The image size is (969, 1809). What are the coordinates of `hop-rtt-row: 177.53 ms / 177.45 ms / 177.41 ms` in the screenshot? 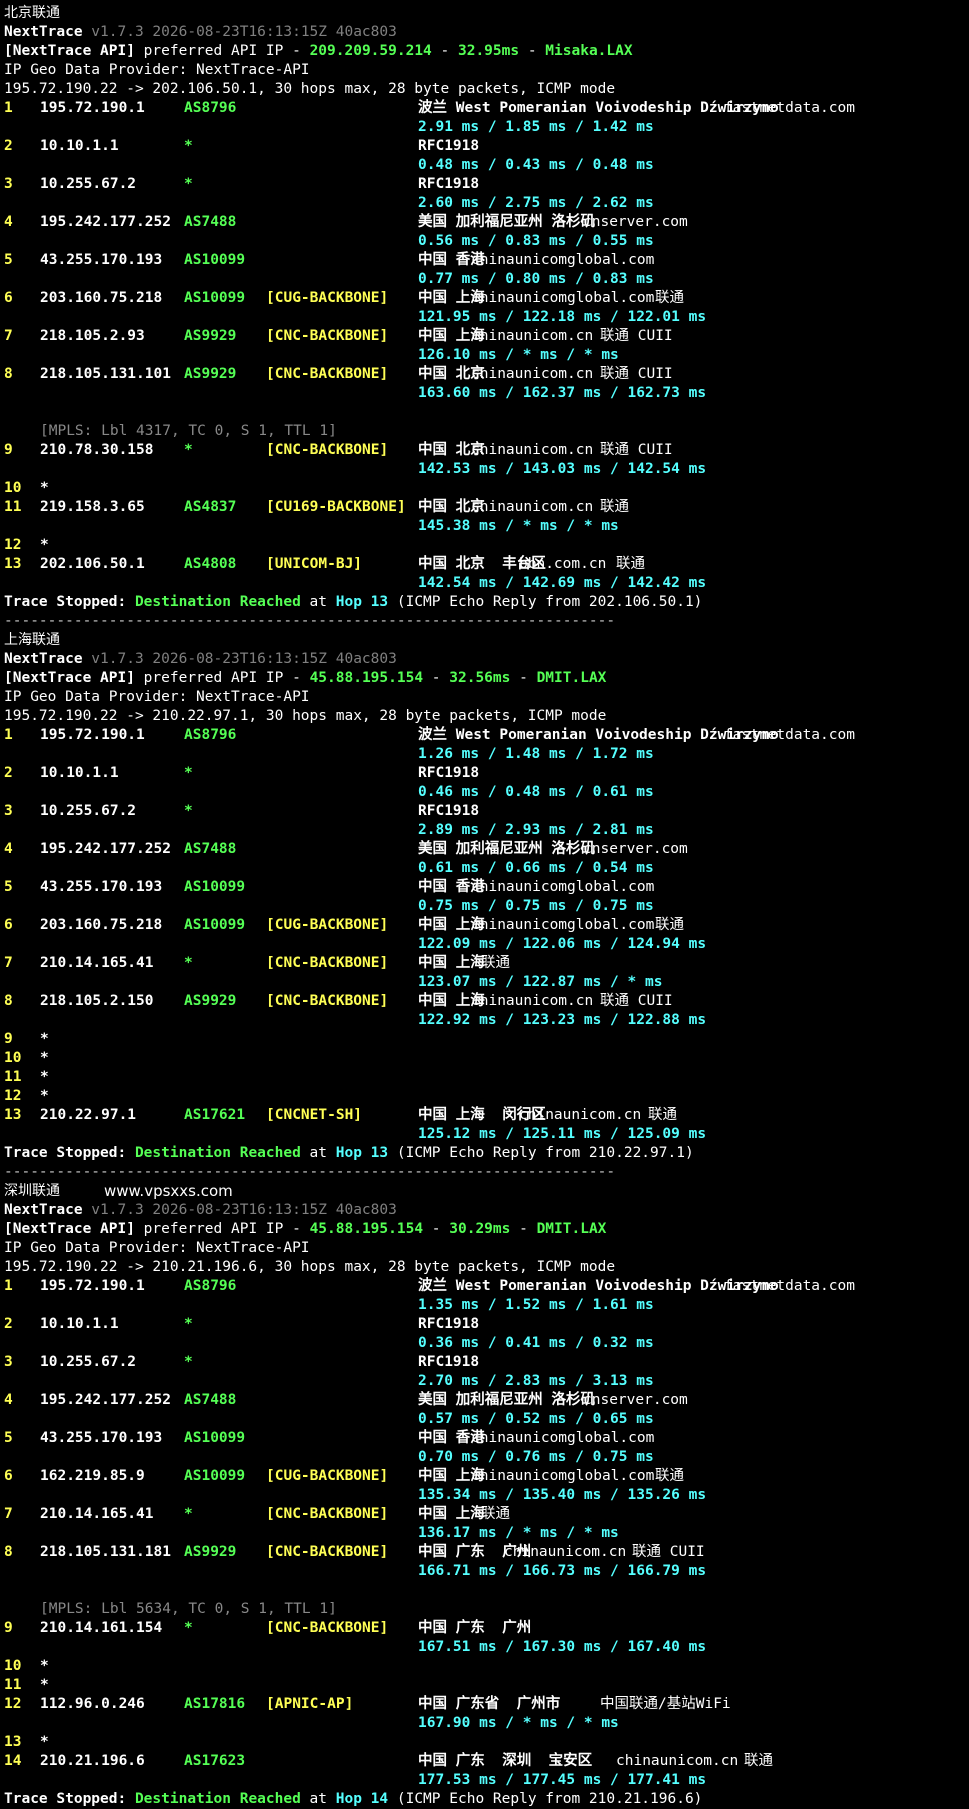 It's located at (486, 1780).